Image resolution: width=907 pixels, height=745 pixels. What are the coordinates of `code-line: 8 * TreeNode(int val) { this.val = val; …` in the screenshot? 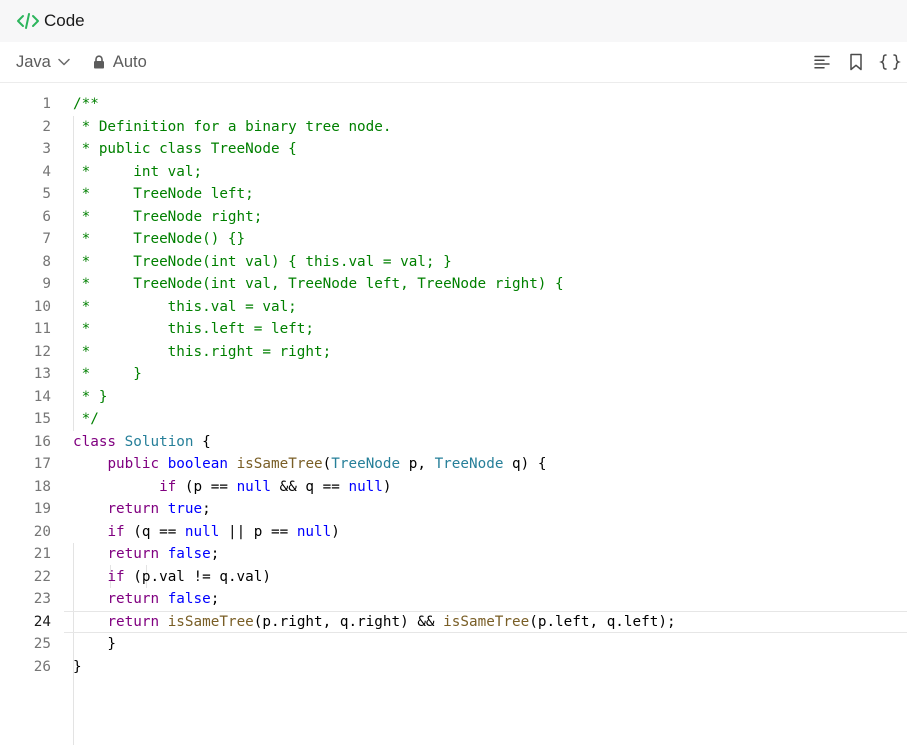 It's located at (453, 262).